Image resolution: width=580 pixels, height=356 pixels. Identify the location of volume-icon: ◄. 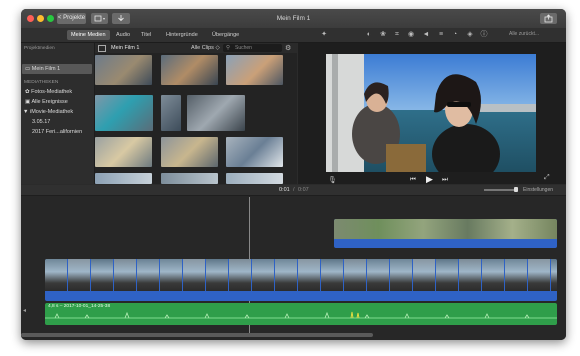
(426, 35).